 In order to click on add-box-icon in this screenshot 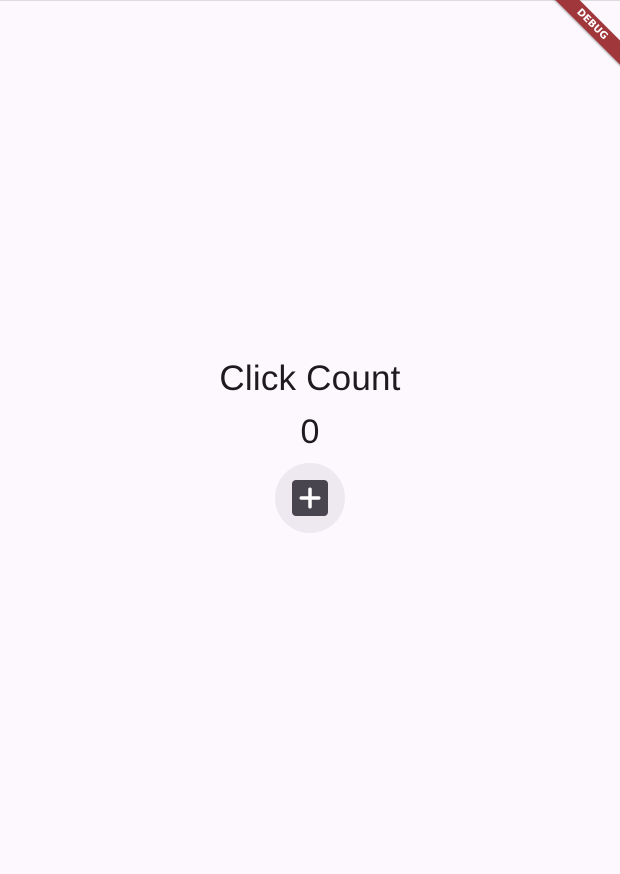, I will do `click(310, 498)`.